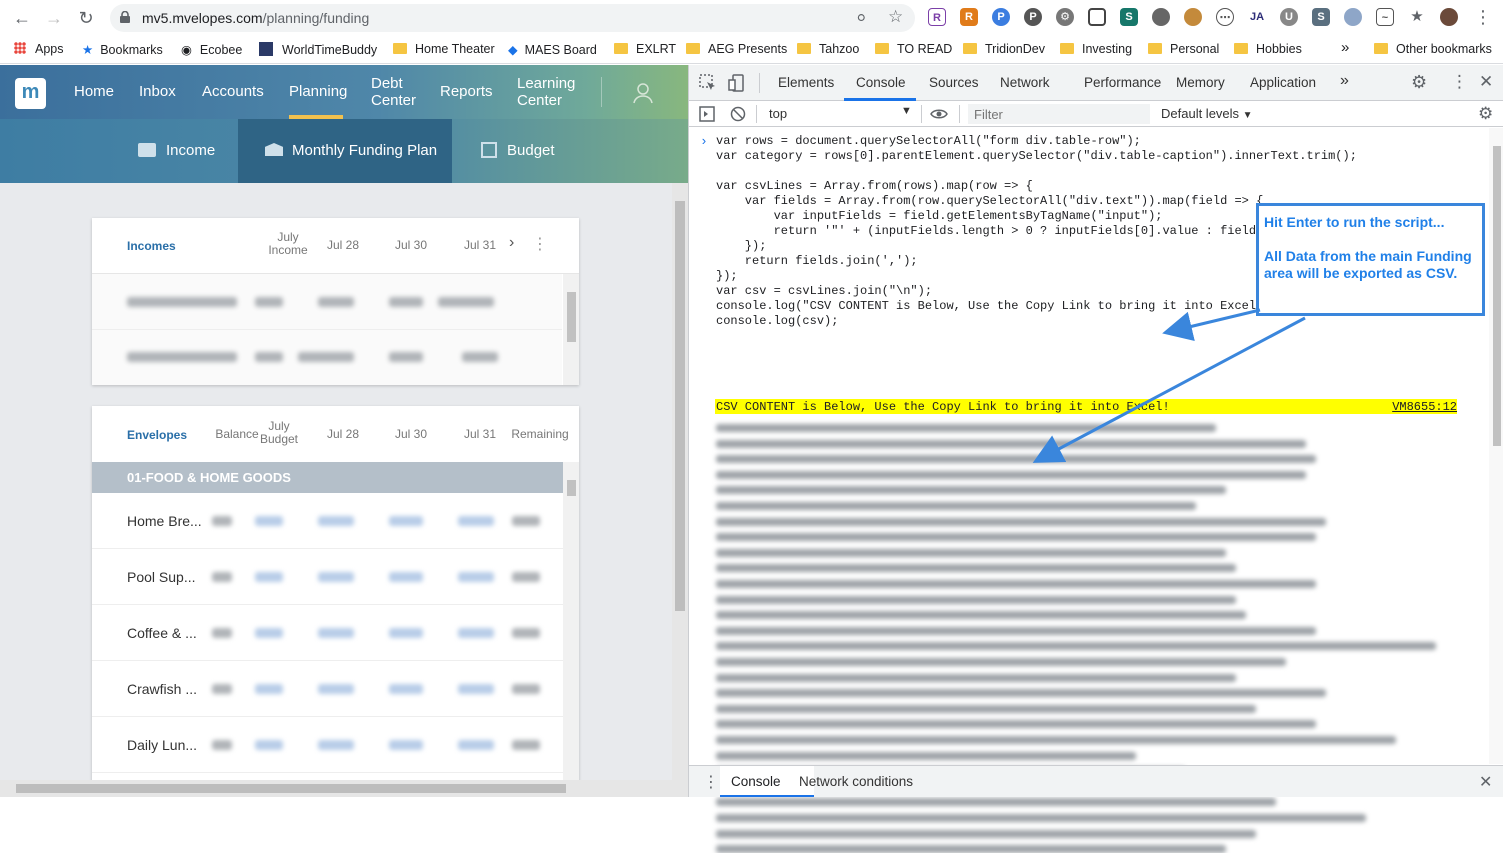 This screenshot has width=1503, height=853. What do you see at coordinates (828, 50) in the screenshot?
I see `bookmark-tahzoo: Tahzoo` at bounding box center [828, 50].